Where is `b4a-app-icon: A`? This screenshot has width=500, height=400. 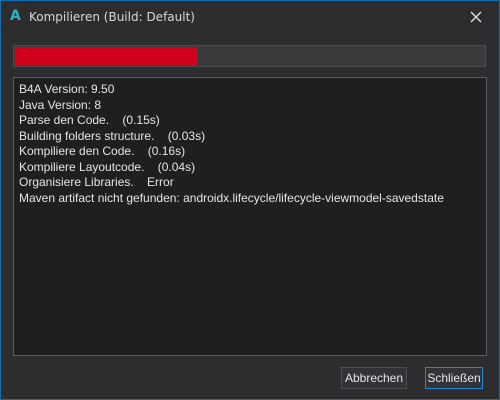
b4a-app-icon: A is located at coordinates (15, 16).